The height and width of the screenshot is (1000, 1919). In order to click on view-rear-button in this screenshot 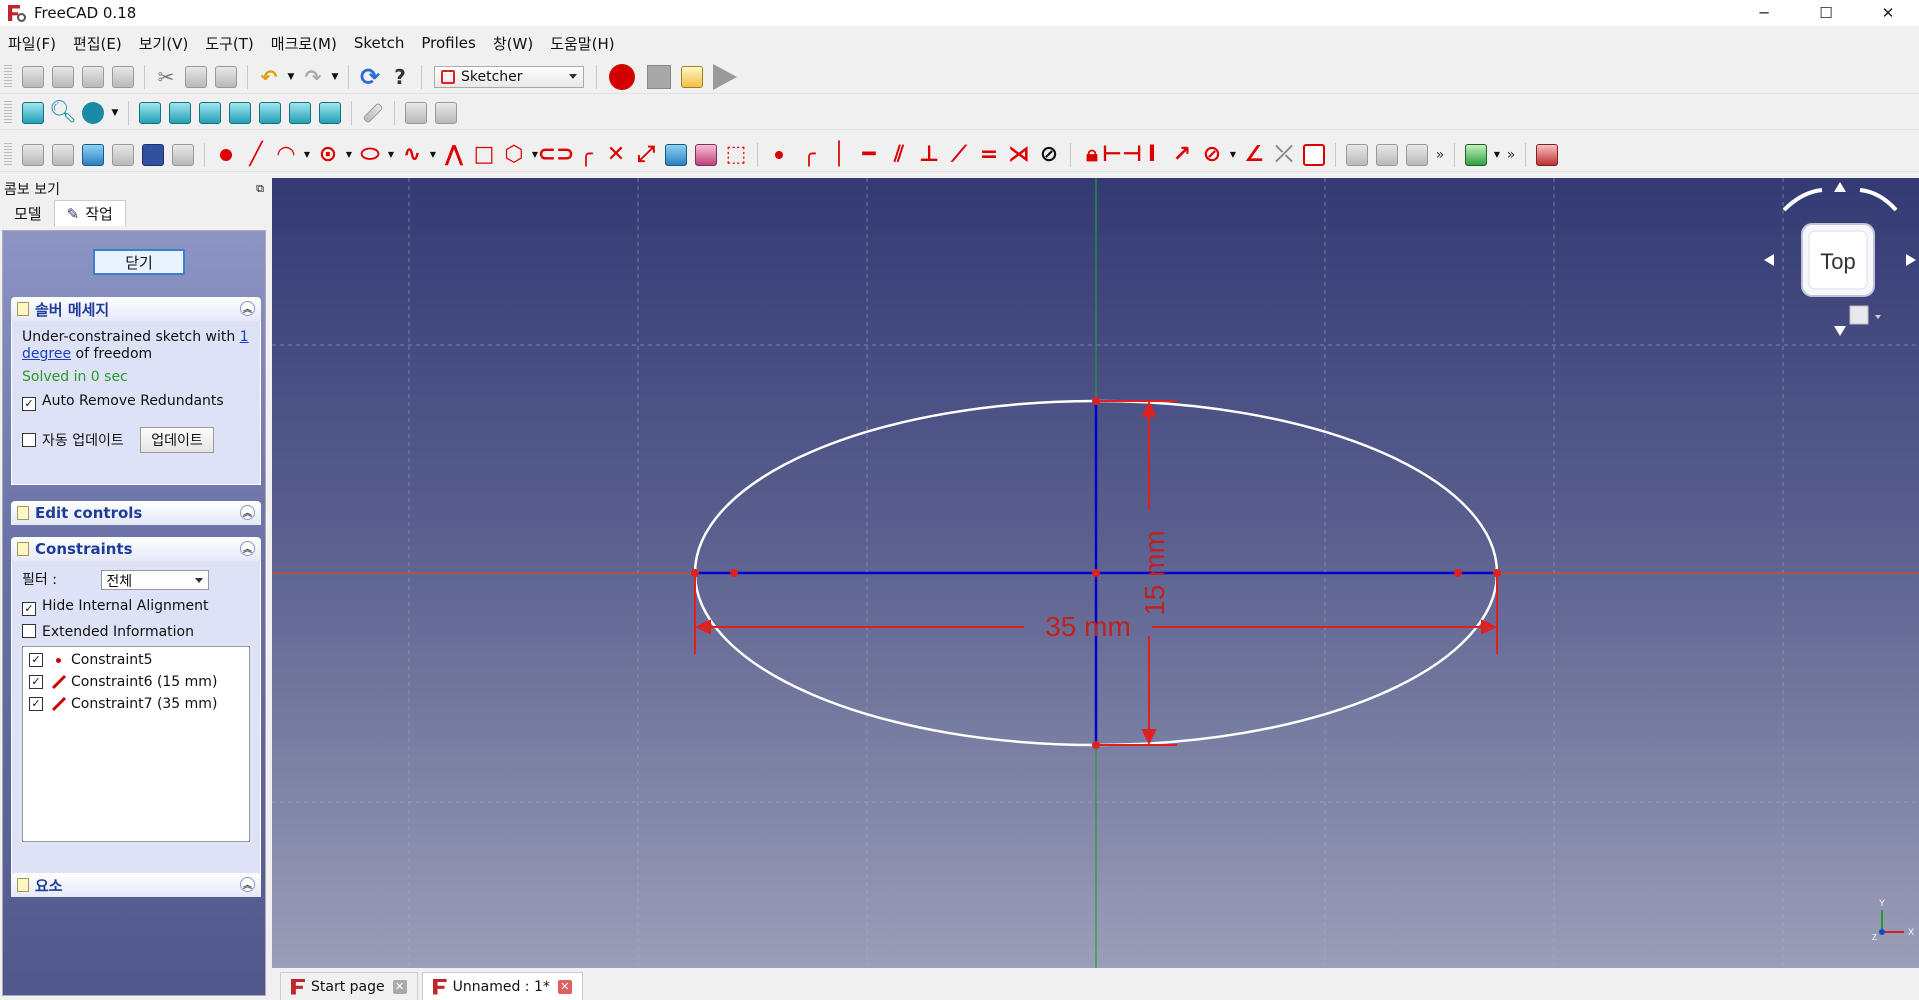, I will do `click(270, 113)`.